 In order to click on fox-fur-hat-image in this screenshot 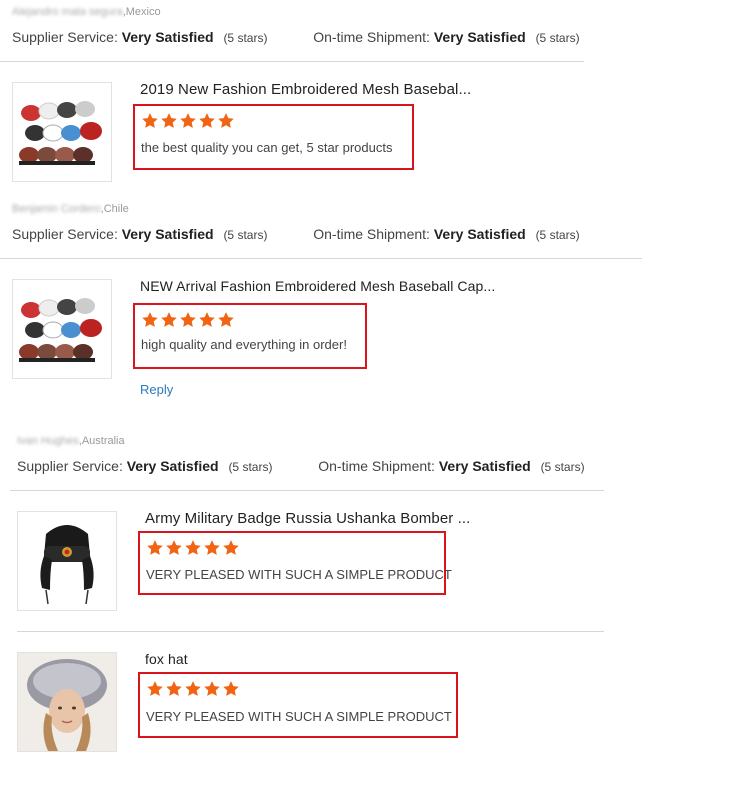, I will do `click(67, 702)`.